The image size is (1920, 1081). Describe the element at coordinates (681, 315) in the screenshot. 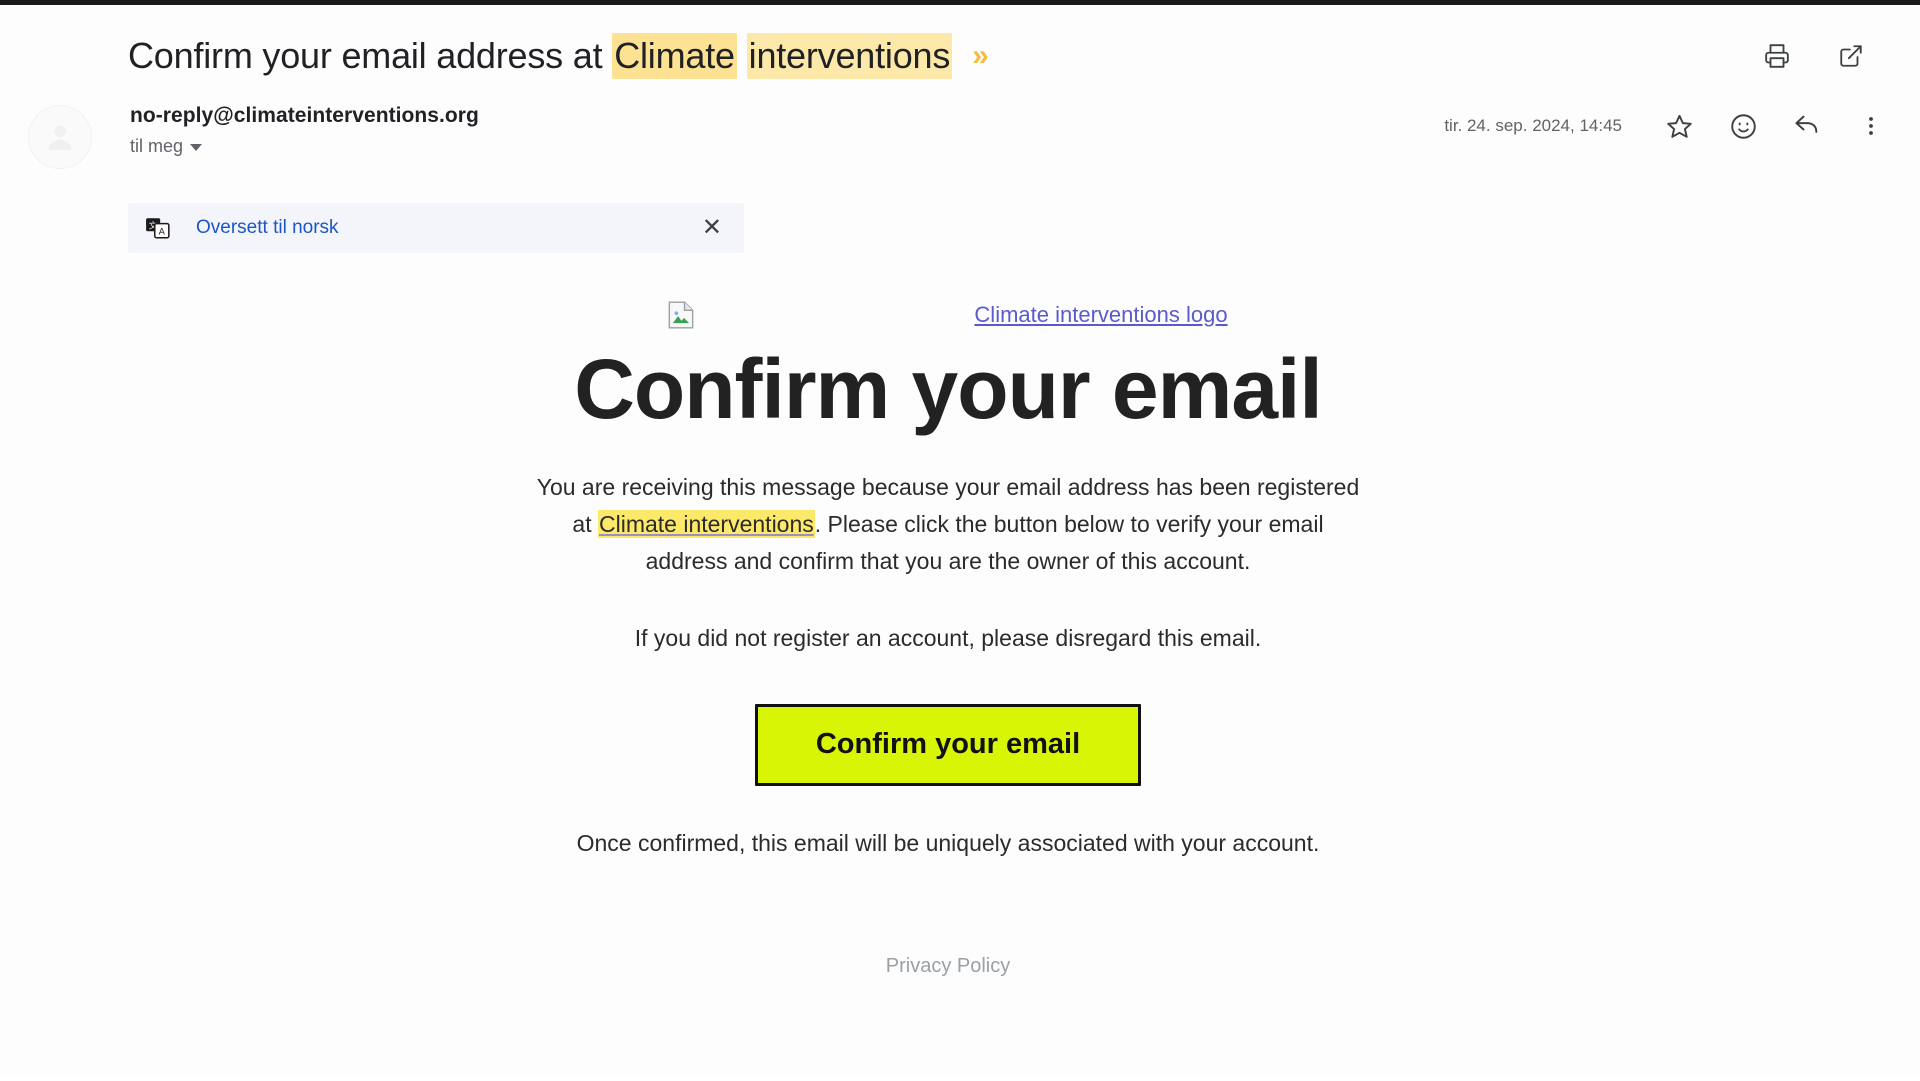

I see `broken-image-icon` at that location.